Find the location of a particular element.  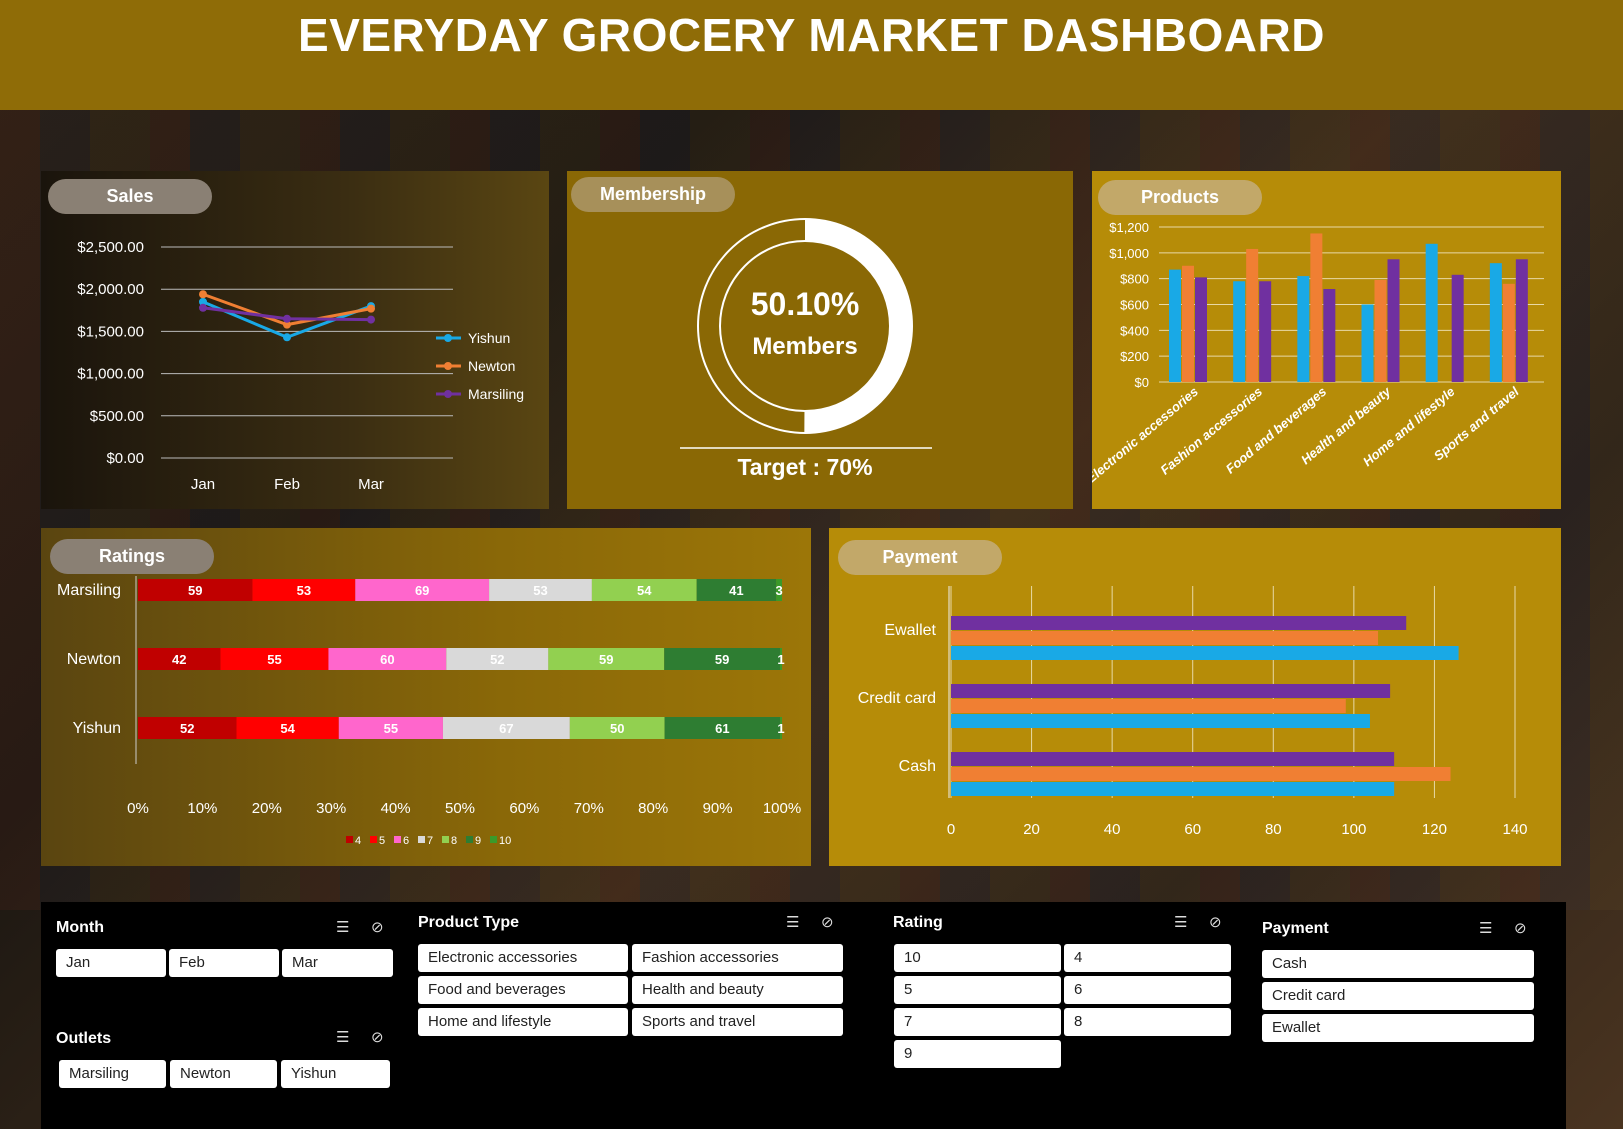

slicer-product-electronic: Electronic accessories is located at coordinates (523, 958).